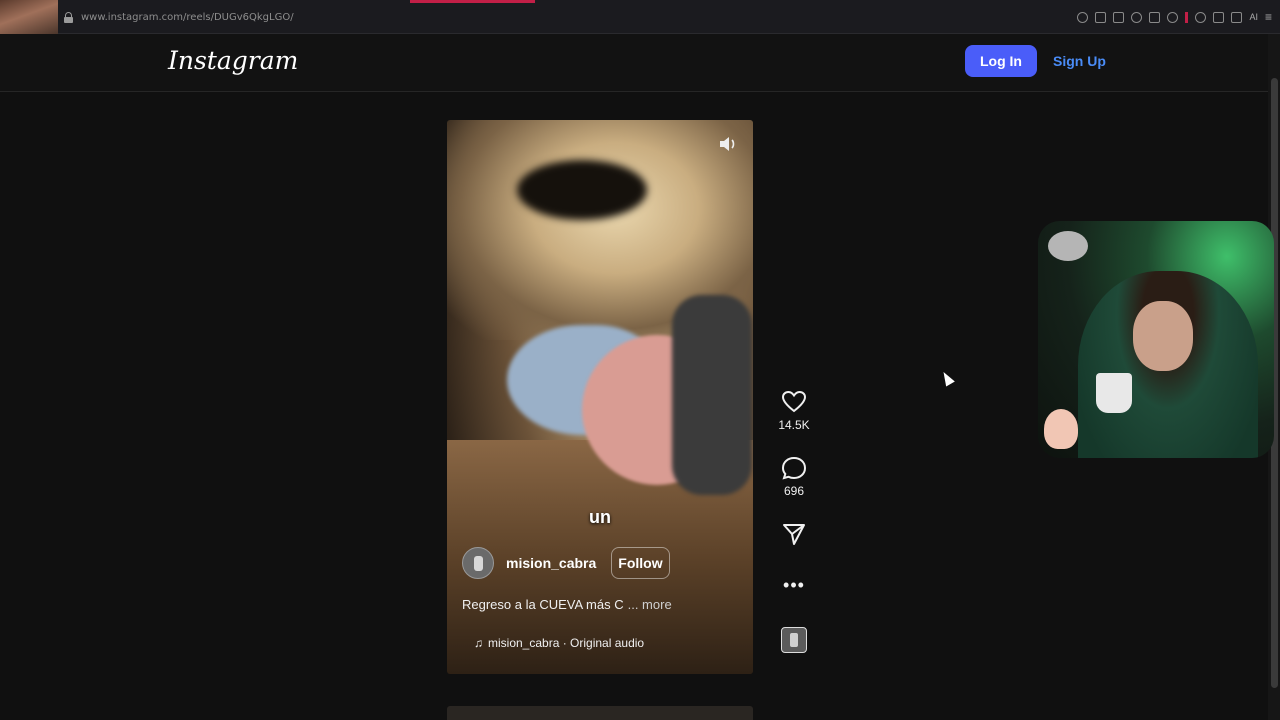 The height and width of the screenshot is (720, 1280). What do you see at coordinates (650, 604) in the screenshot?
I see `caption-more-link: ... more` at bounding box center [650, 604].